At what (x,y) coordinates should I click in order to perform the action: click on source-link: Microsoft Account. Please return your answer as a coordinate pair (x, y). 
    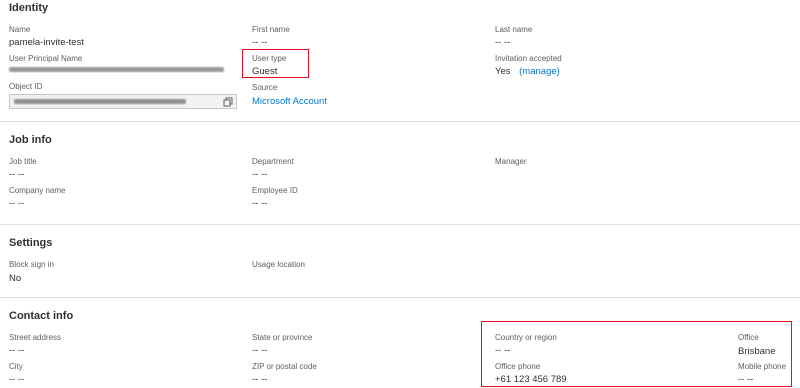
    Looking at the image, I should click on (289, 101).